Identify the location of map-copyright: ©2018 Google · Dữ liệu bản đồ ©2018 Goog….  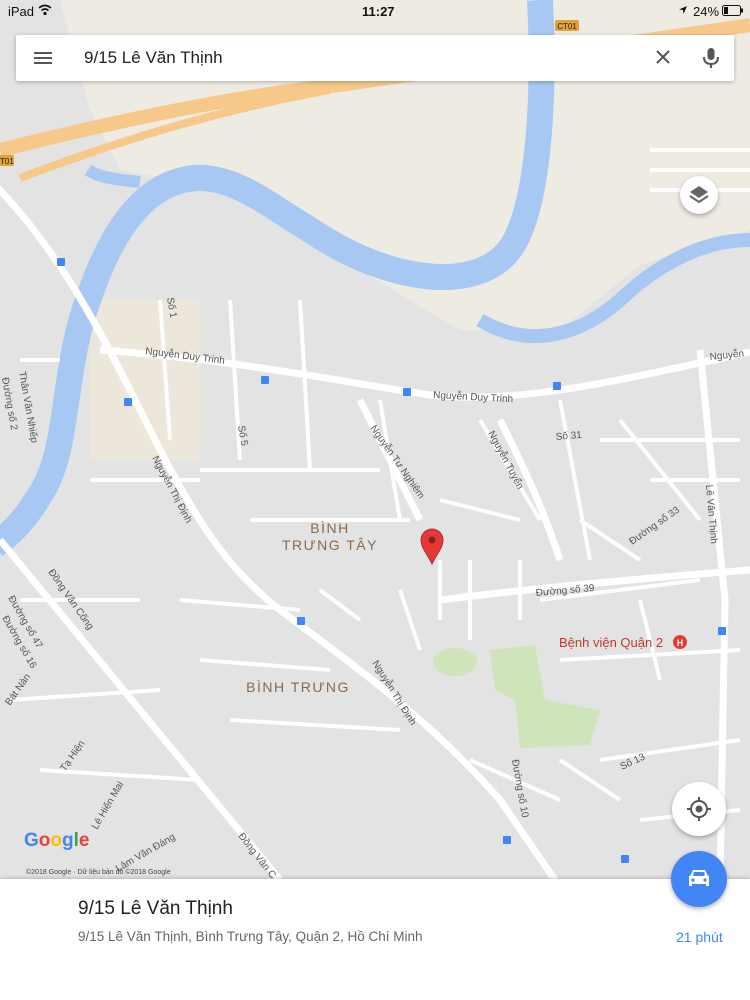
(98, 872).